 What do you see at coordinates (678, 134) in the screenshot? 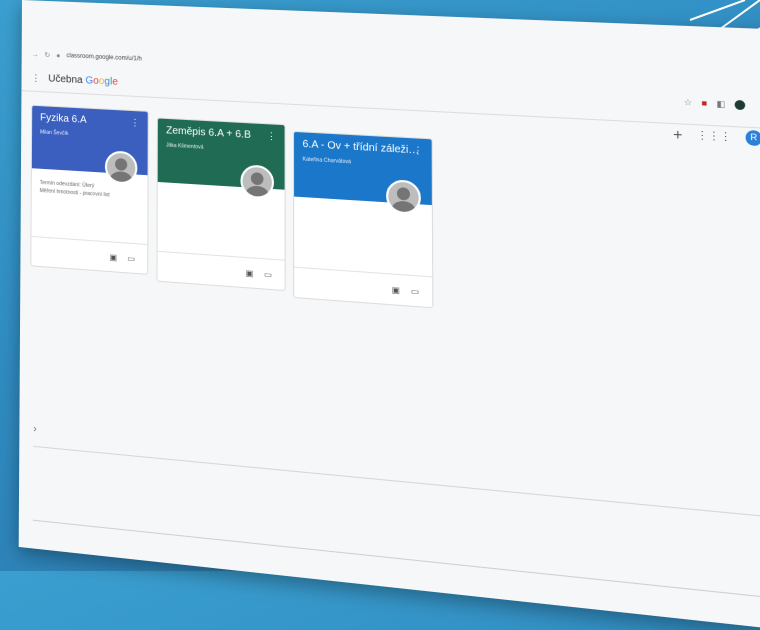
I see `add-class-button: +` at bounding box center [678, 134].